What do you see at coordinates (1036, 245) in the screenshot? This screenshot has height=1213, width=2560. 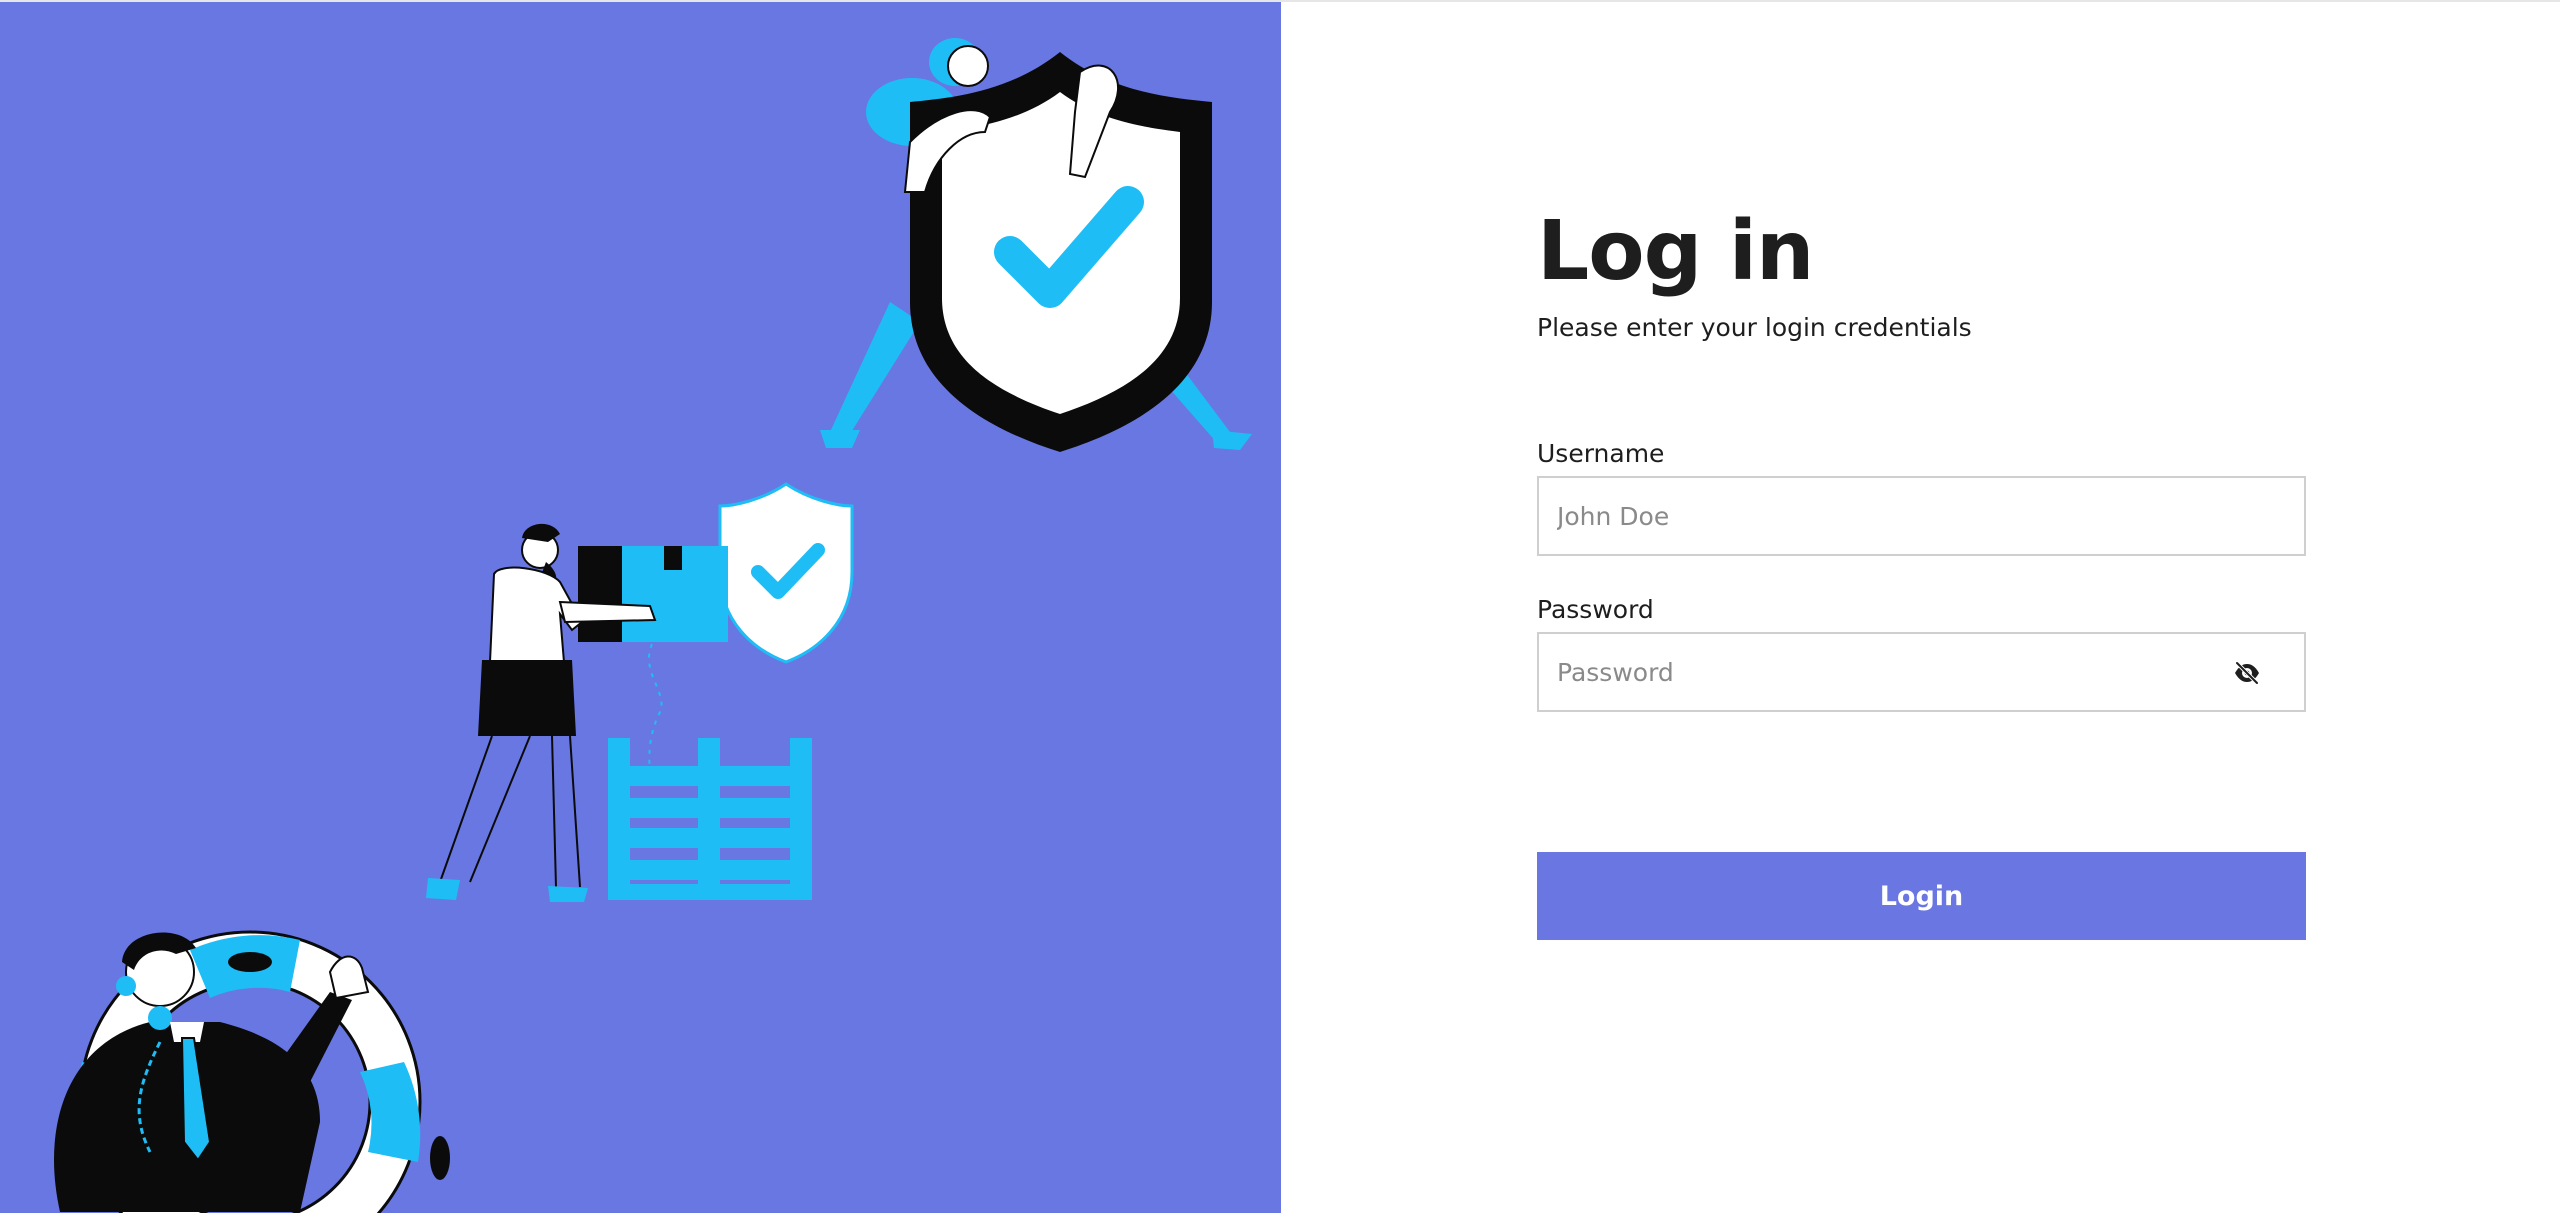 I see `woman-with-shield-illustration` at bounding box center [1036, 245].